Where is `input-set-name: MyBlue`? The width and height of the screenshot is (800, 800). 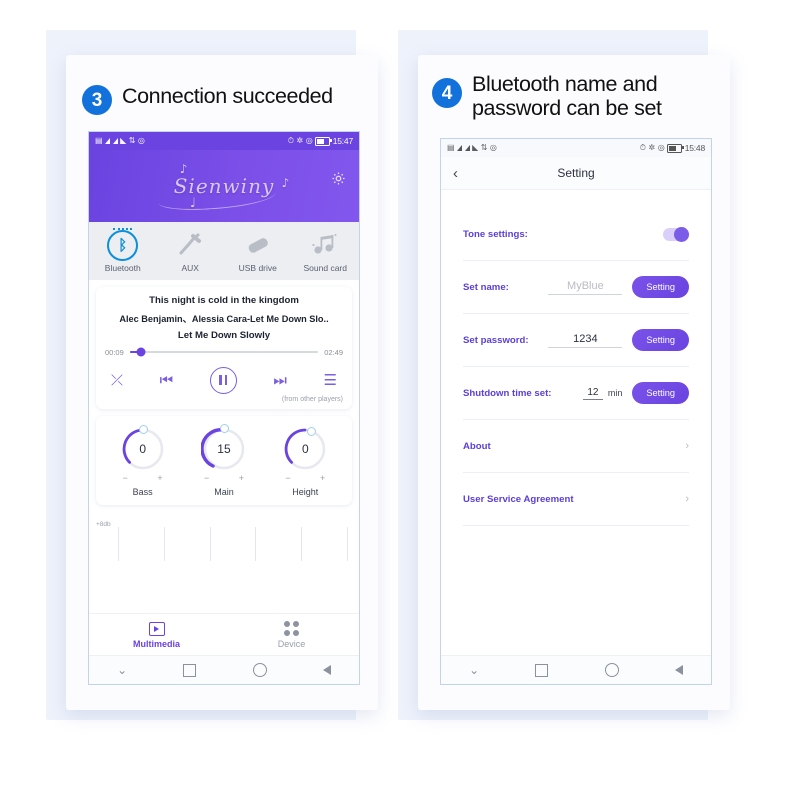
input-set-name: MyBlue is located at coordinates (585, 287).